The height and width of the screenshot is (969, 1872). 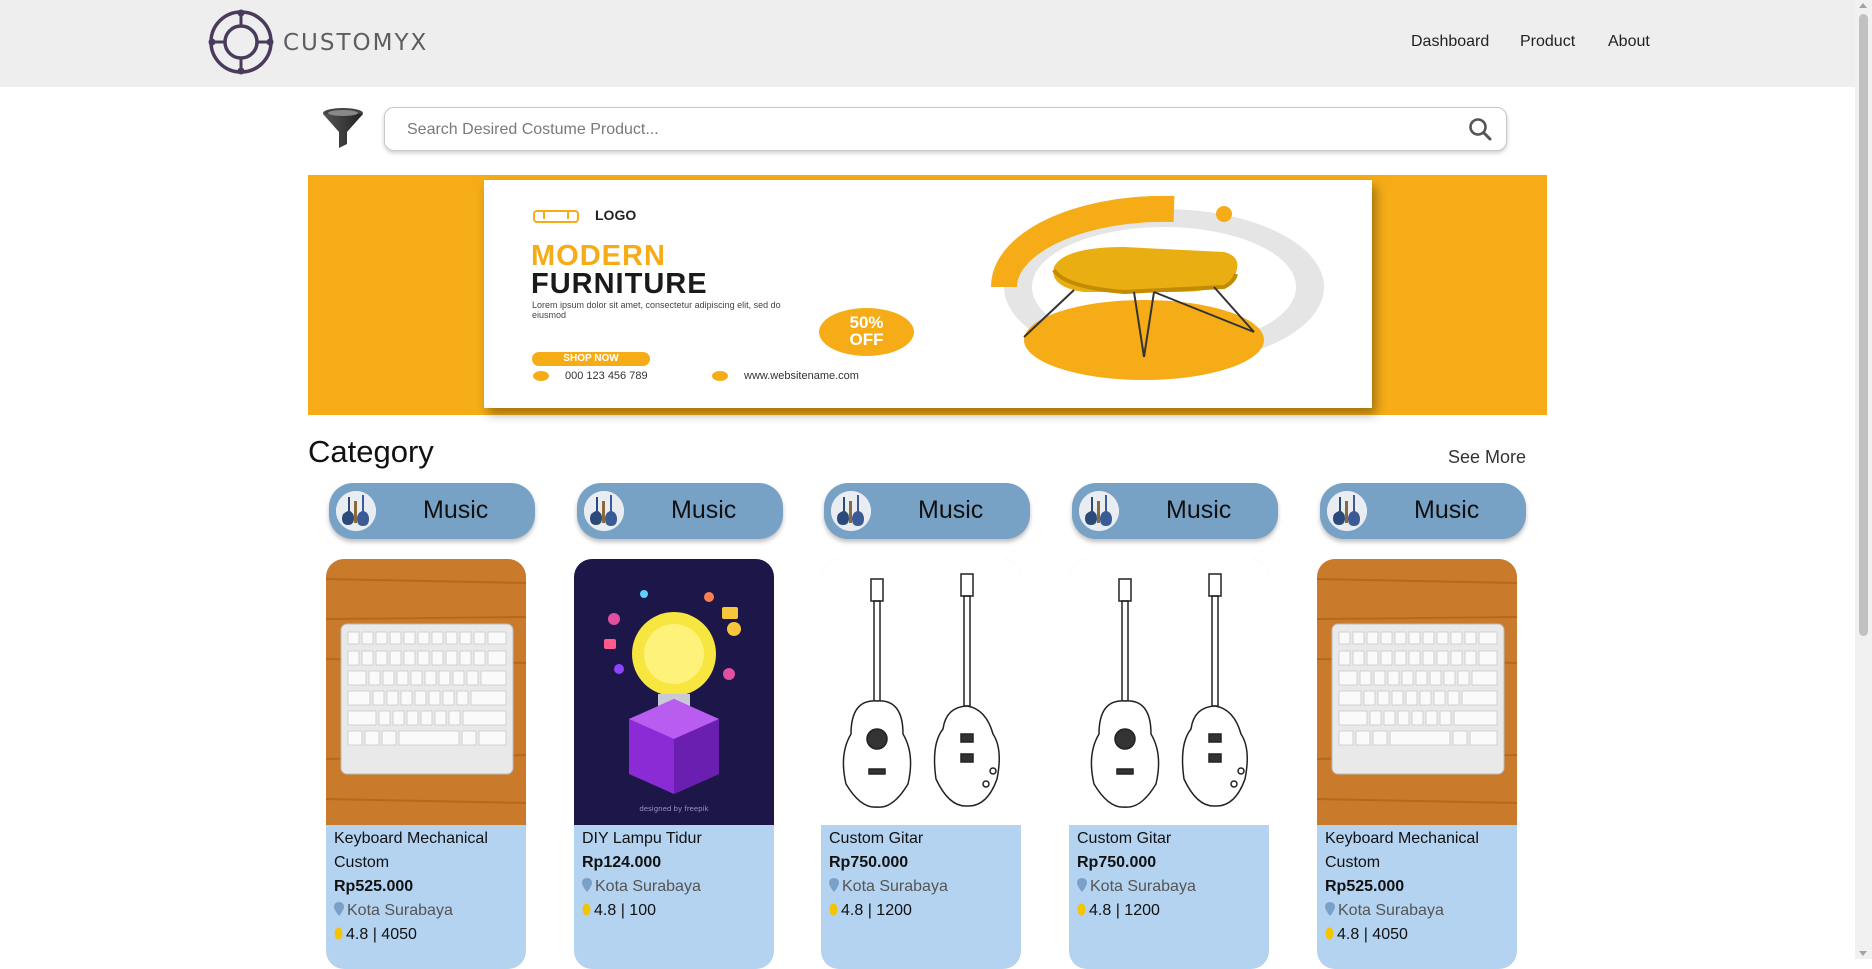 I want to click on shop-now-button: SHOP NOW, so click(x=591, y=359).